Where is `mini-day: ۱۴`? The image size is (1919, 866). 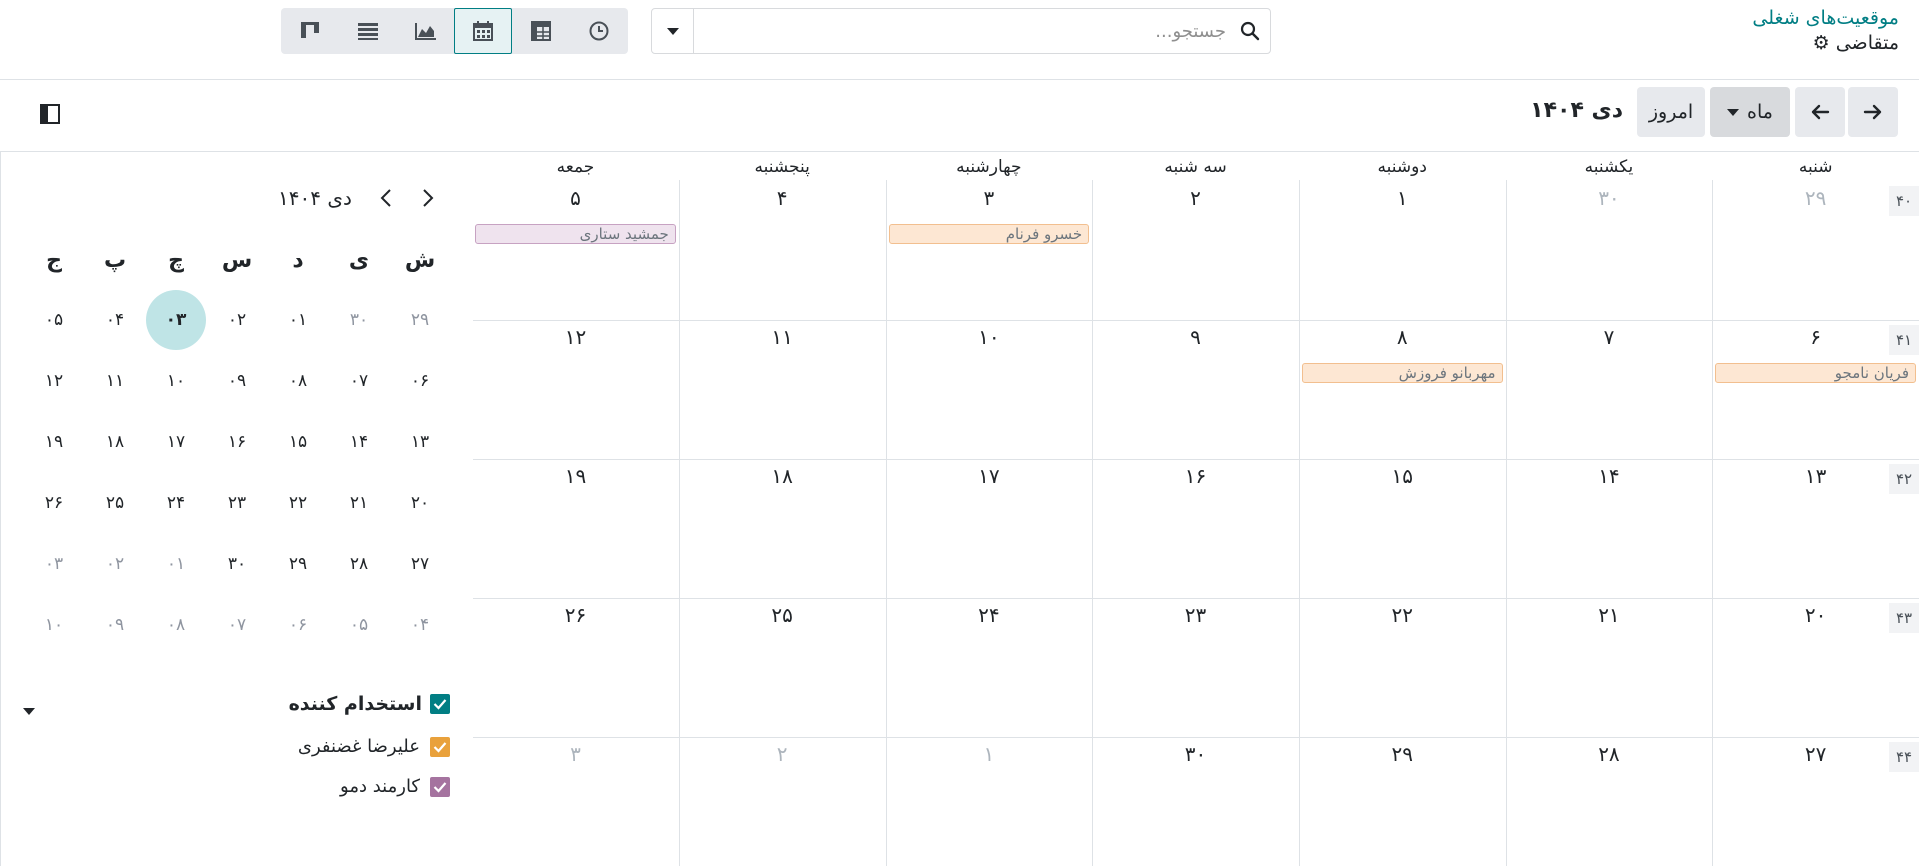 mini-day: ۱۴ is located at coordinates (359, 442).